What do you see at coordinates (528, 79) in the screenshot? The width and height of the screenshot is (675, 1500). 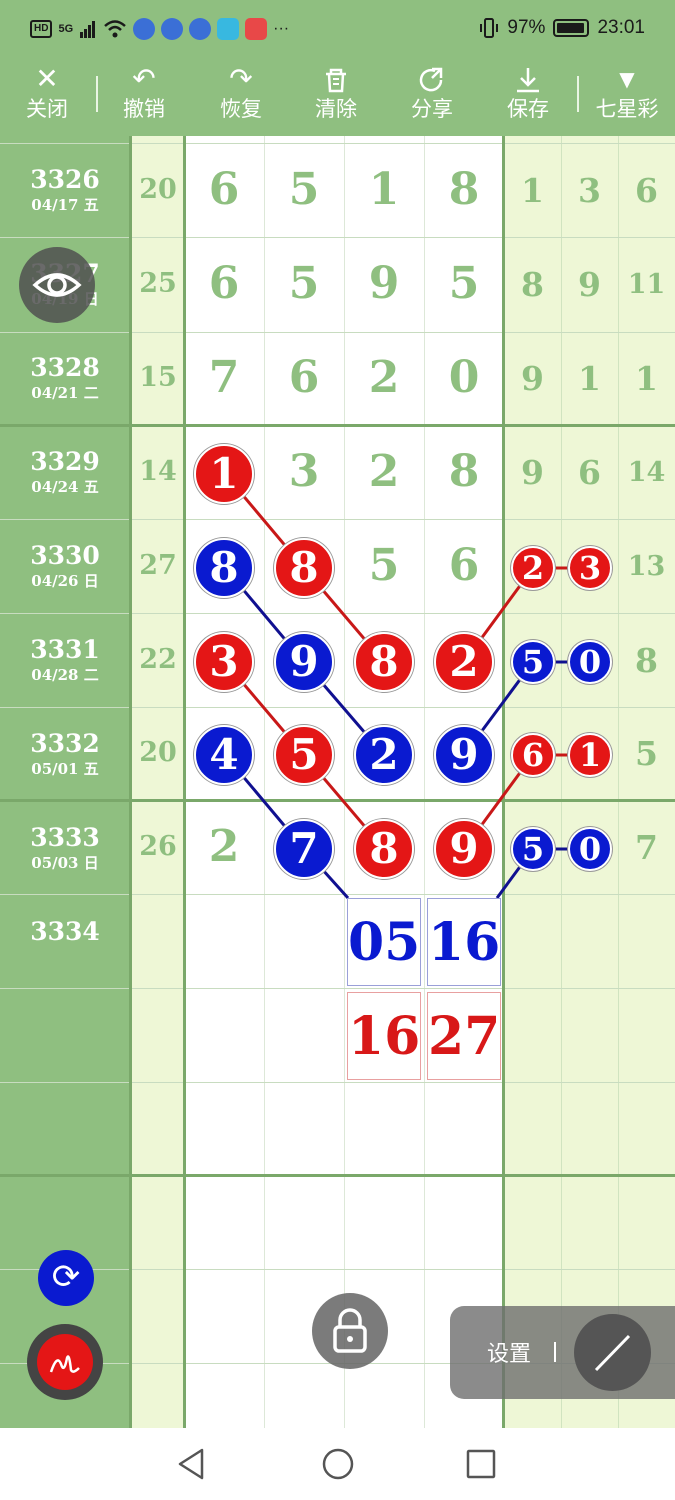 I see `download-icon` at bounding box center [528, 79].